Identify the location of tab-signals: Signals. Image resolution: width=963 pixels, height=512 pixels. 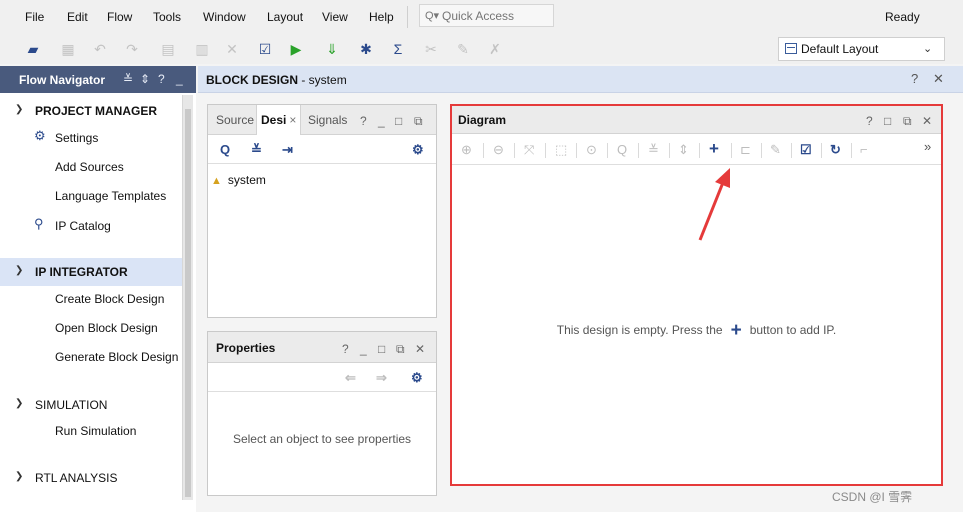
(327, 120).